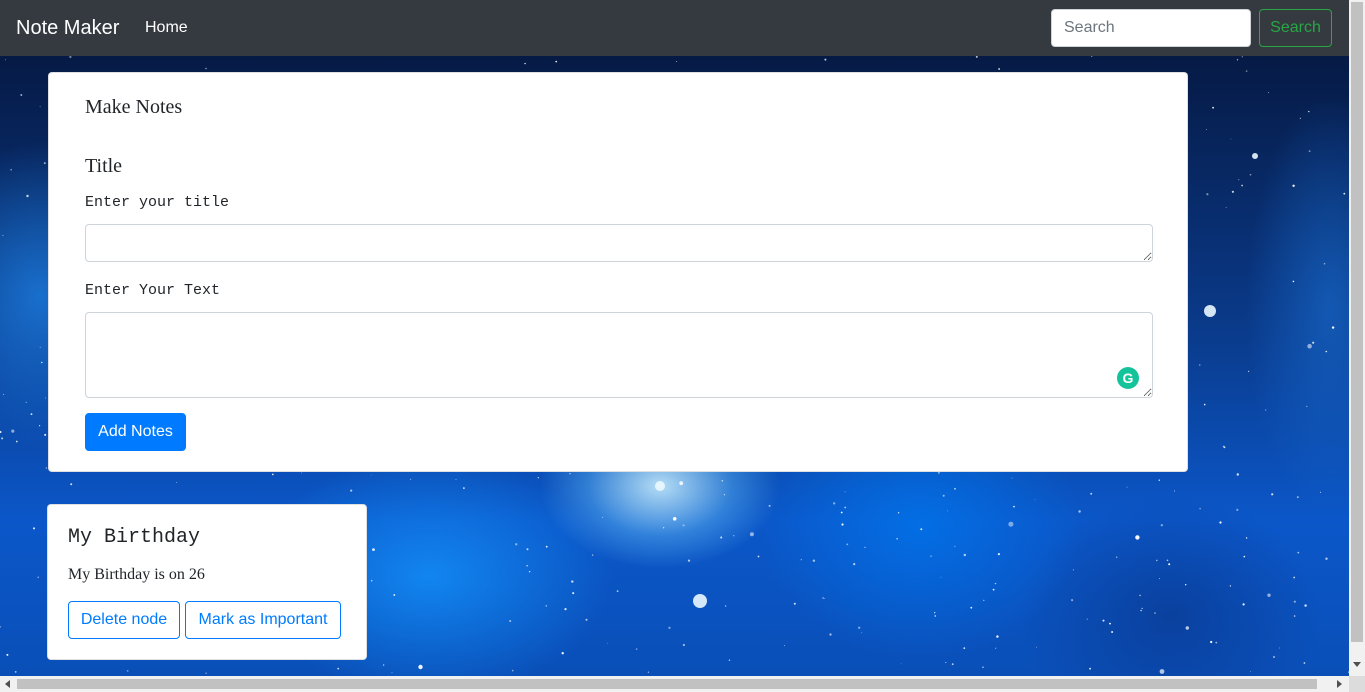  Describe the element at coordinates (136, 574) in the screenshot. I see `note-text: My Birthday is on 26` at that location.